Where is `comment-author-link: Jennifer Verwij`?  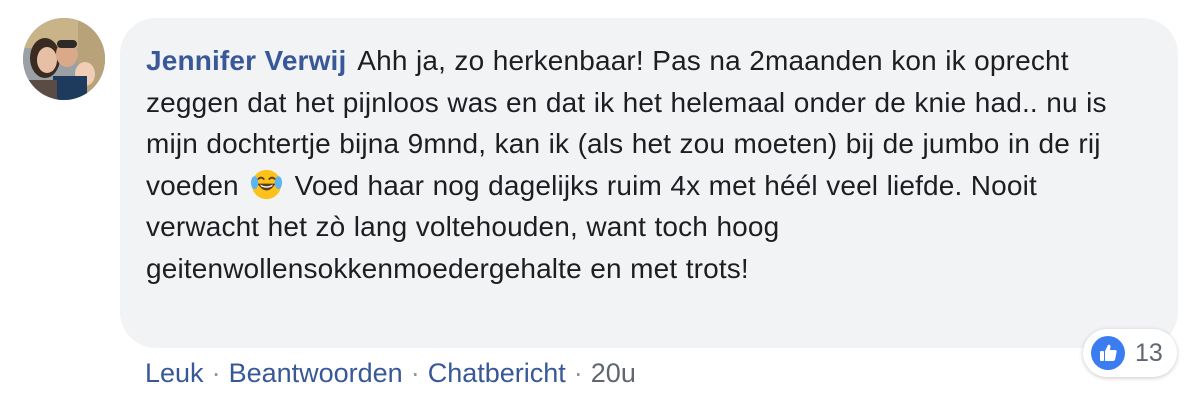
comment-author-link: Jennifer Verwij is located at coordinates (246, 60).